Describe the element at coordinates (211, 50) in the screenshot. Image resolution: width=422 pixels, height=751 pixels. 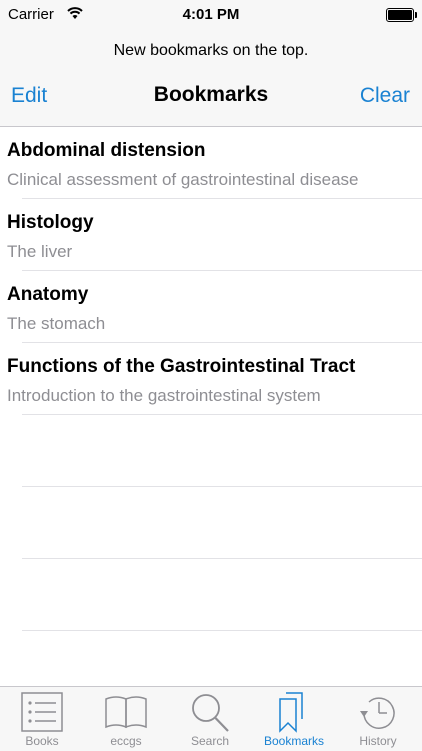
I see `bookmark-order-prompt: New bookmarks on the top.` at that location.